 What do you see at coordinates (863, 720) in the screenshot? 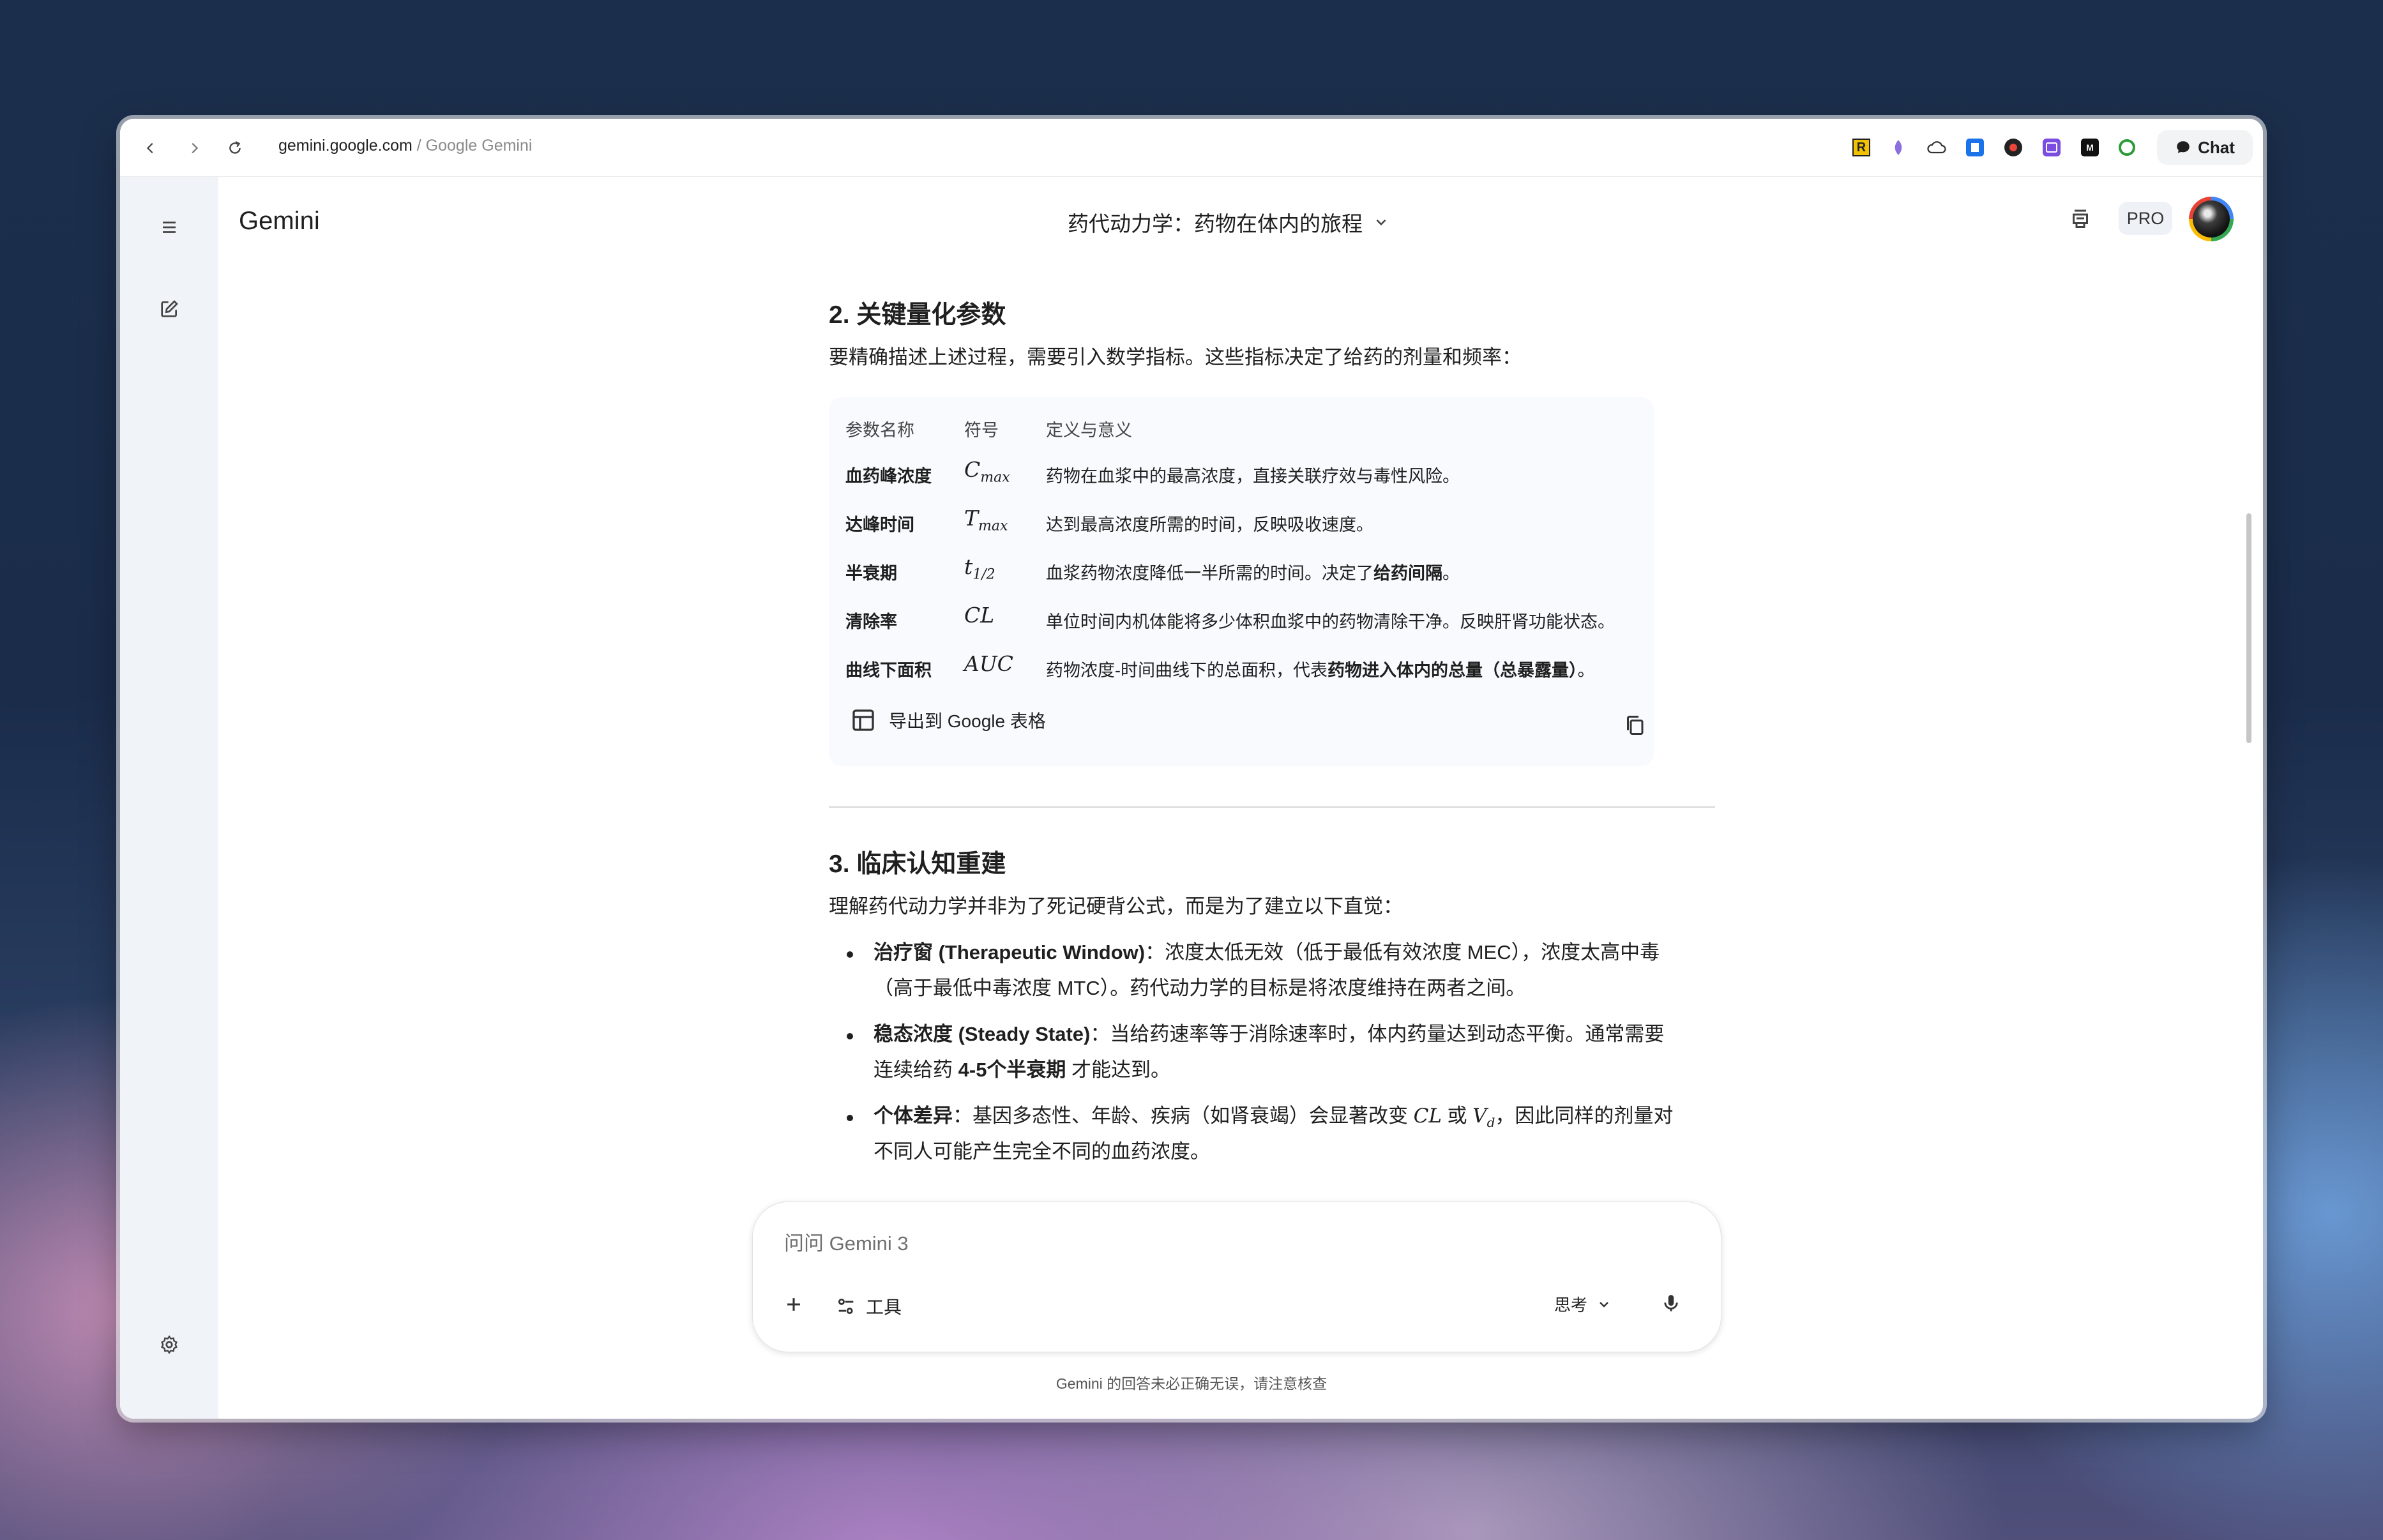
I see `table-icon` at bounding box center [863, 720].